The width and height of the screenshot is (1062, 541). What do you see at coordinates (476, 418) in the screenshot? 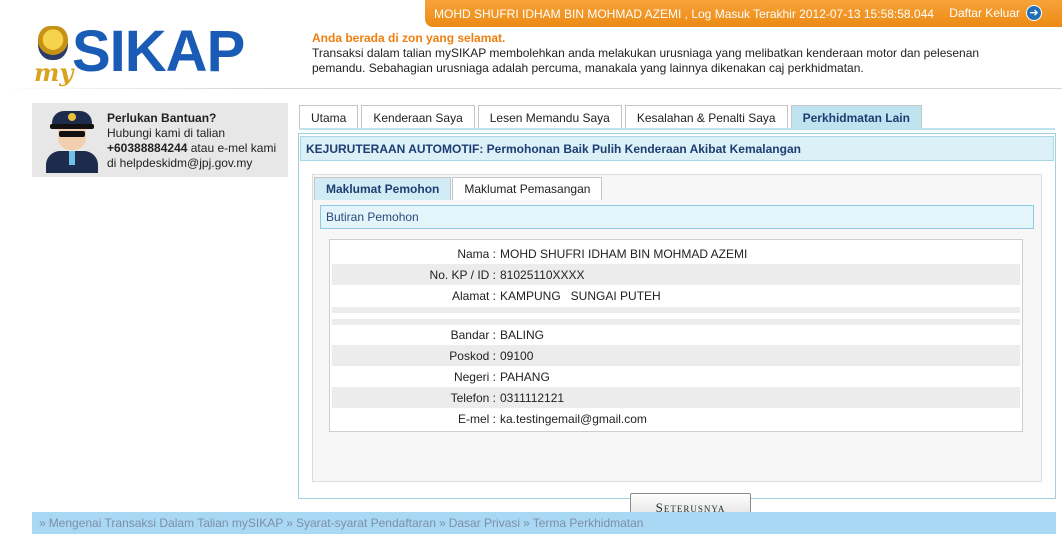
I see `field-label: E-mel :` at bounding box center [476, 418].